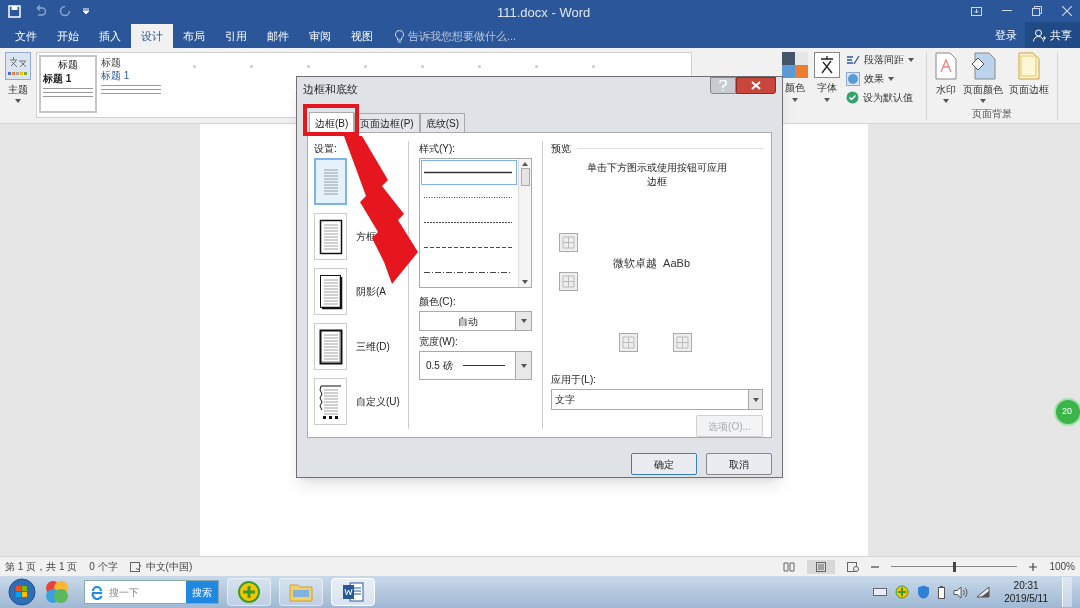 This screenshot has width=1080, height=608. I want to click on language-indicator: 中文(中国), so click(169, 566).